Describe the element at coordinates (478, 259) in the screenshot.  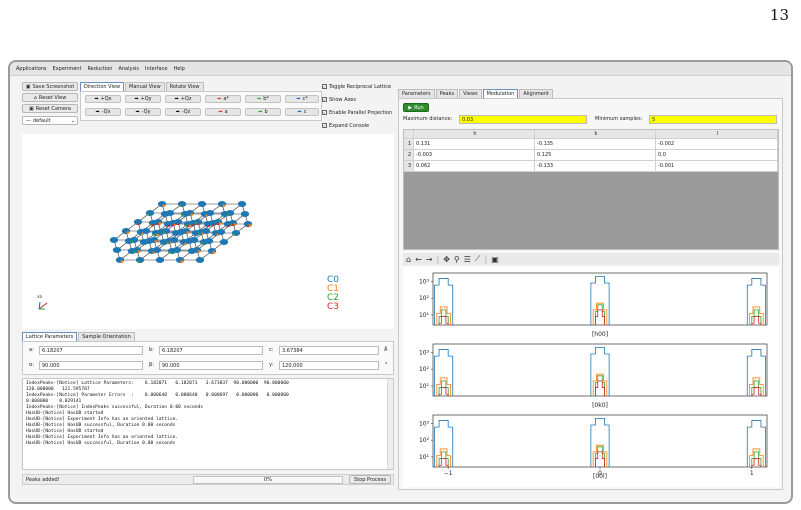
I see `edit-axis-icon: ⟋` at that location.